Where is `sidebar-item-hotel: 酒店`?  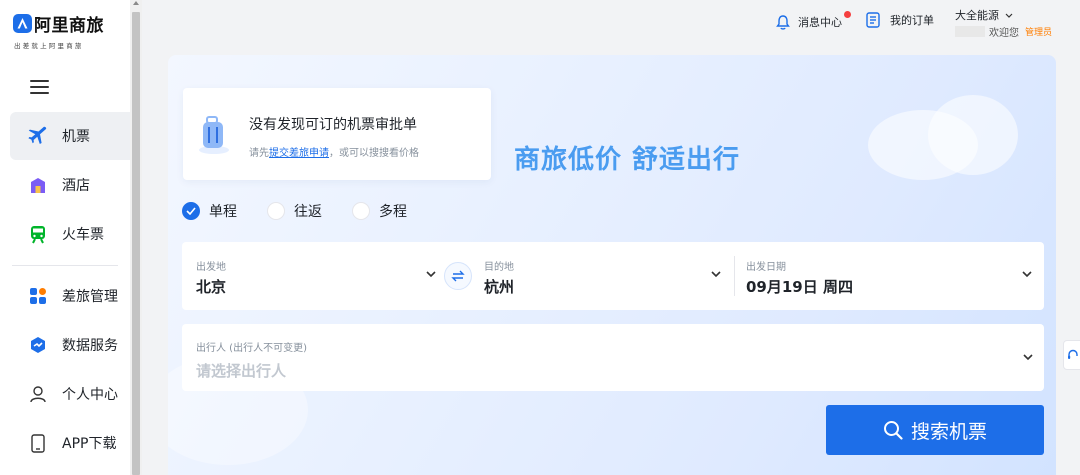
sidebar-item-hotel: 酒店 is located at coordinates (70, 185).